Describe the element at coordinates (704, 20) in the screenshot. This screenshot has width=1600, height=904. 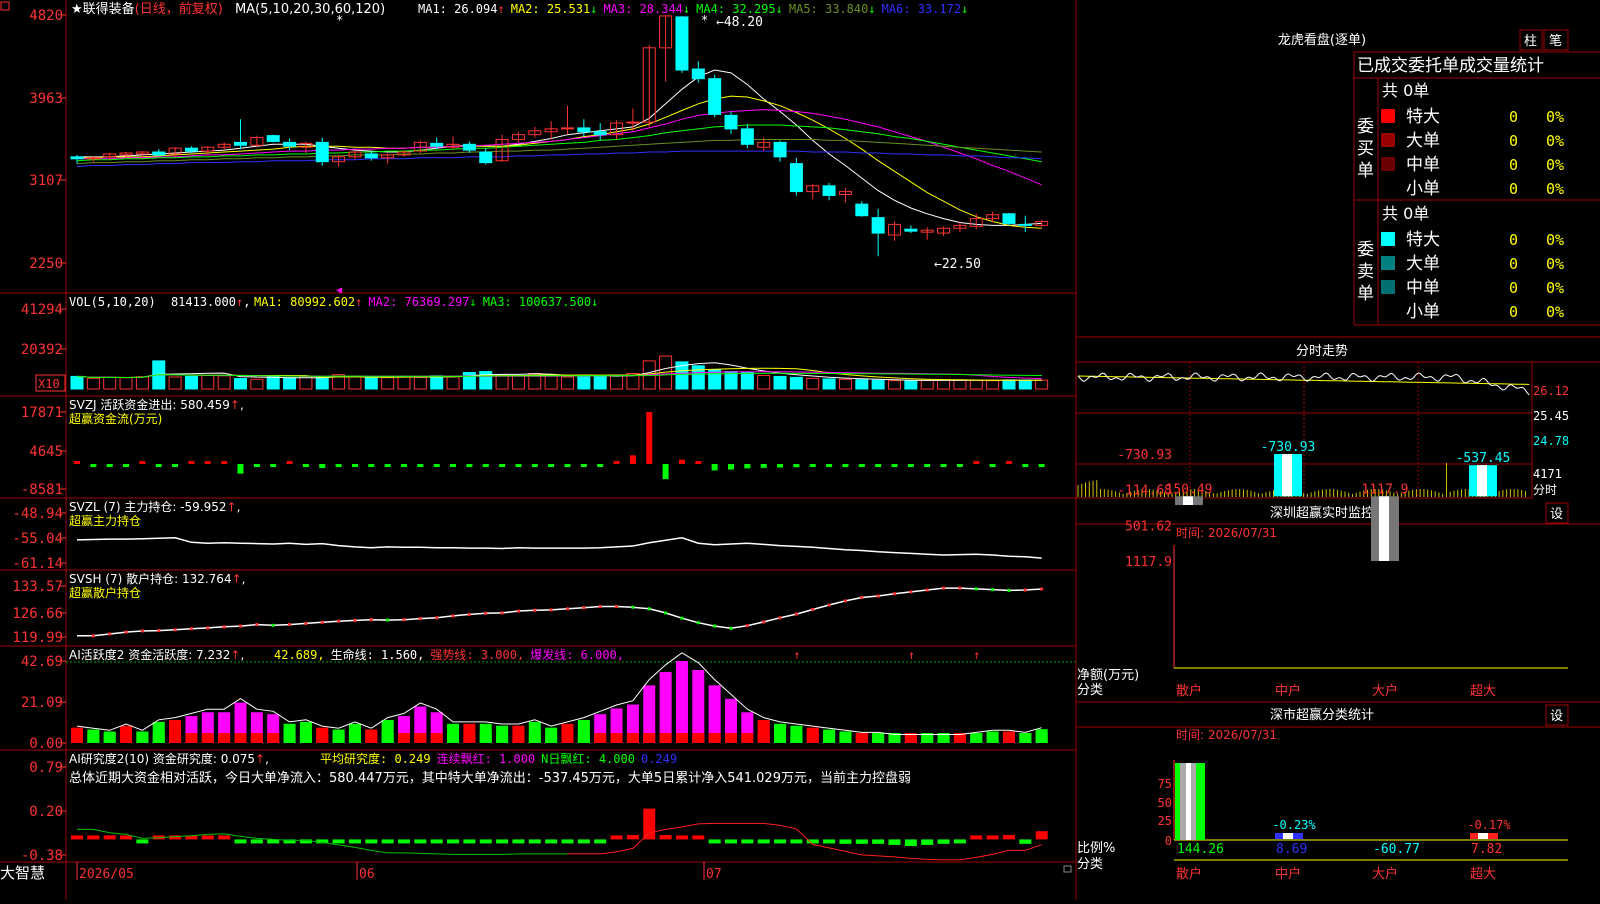
I see `event-marker: *` at that location.